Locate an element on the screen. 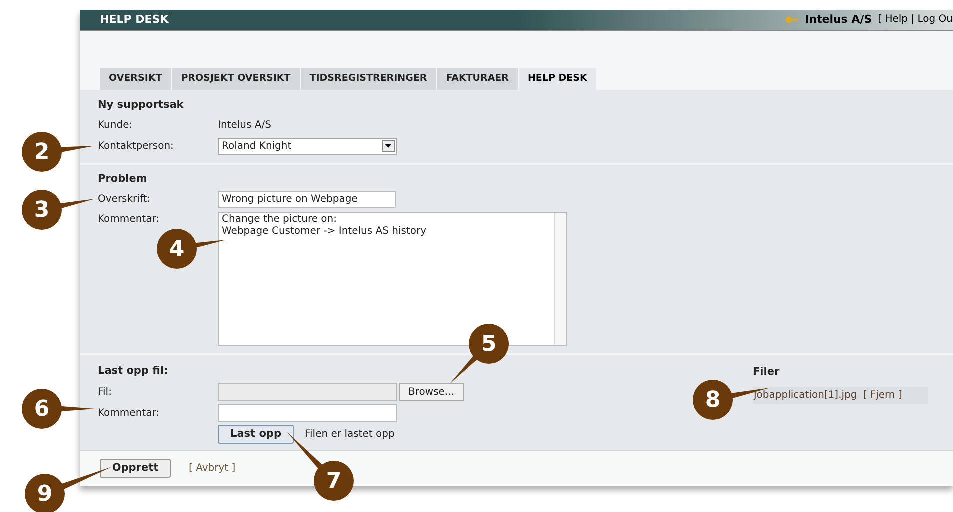 Image resolution: width=953 pixels, height=512 pixels. file-path-field is located at coordinates (307, 392).